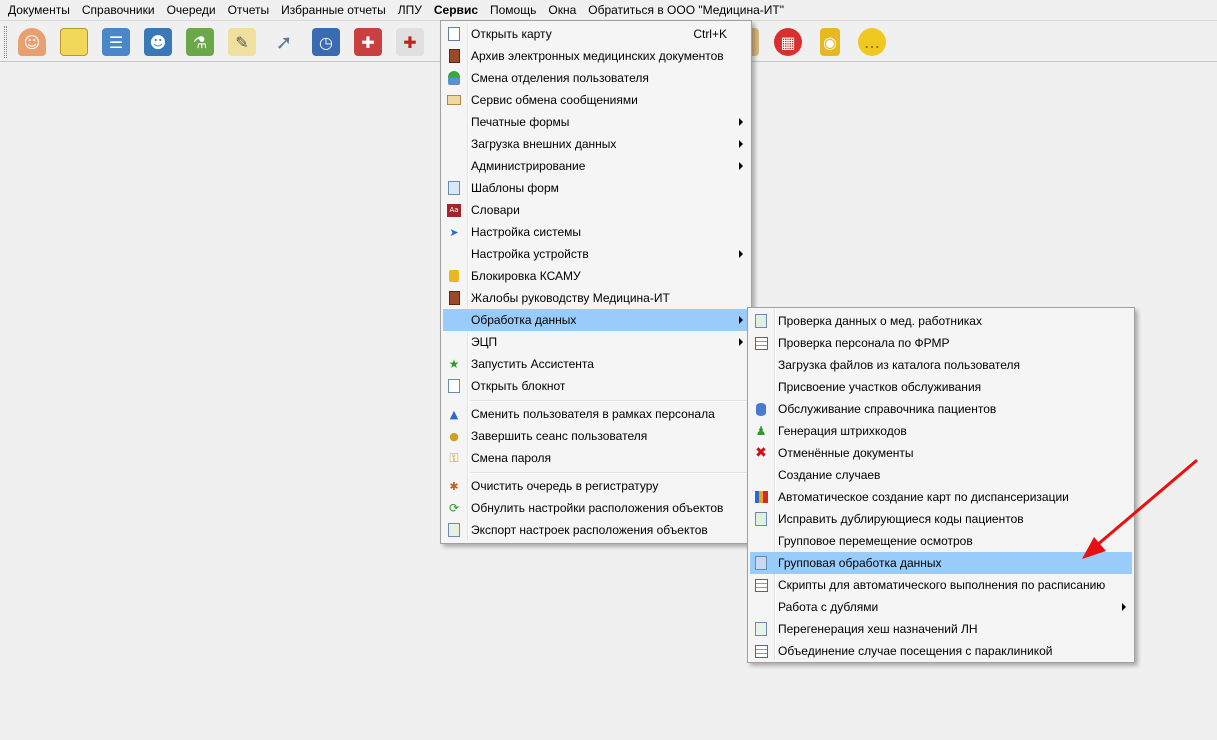 The width and height of the screenshot is (1217, 740). What do you see at coordinates (5, 42) in the screenshot?
I see `toolbar-grip` at bounding box center [5, 42].